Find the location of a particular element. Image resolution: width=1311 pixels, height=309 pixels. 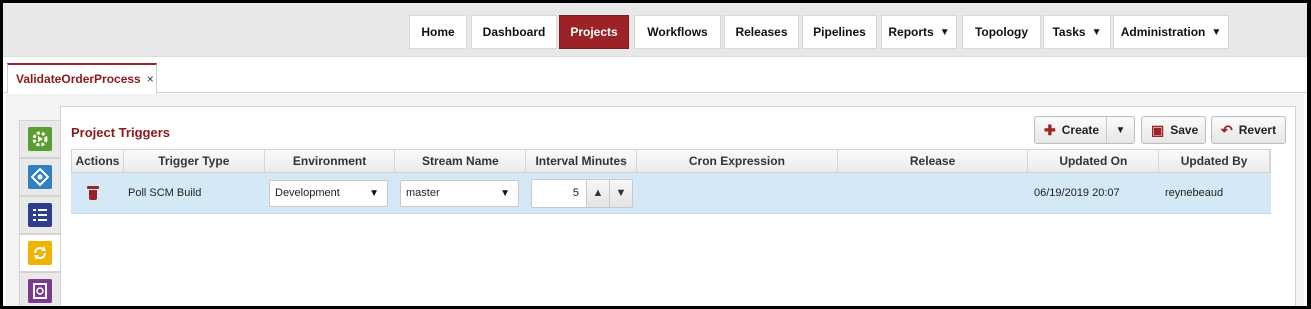

stream-name-select: master ▼ is located at coordinates (459, 193).